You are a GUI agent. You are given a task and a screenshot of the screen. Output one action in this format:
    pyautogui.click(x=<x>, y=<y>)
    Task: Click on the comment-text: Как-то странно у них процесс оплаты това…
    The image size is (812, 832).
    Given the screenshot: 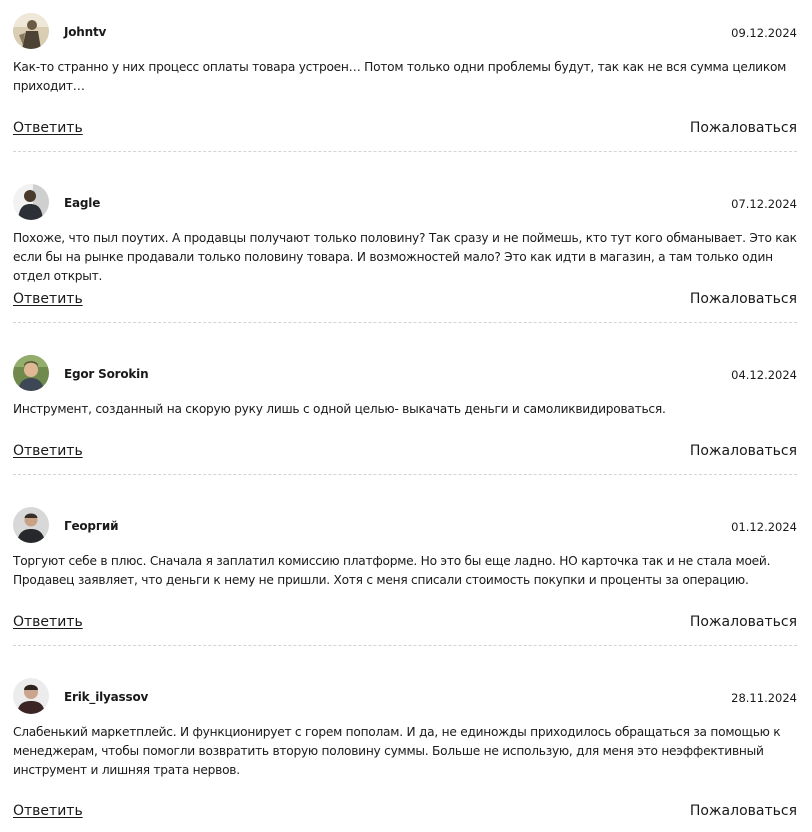 What is the action you would take?
    pyautogui.click(x=400, y=76)
    